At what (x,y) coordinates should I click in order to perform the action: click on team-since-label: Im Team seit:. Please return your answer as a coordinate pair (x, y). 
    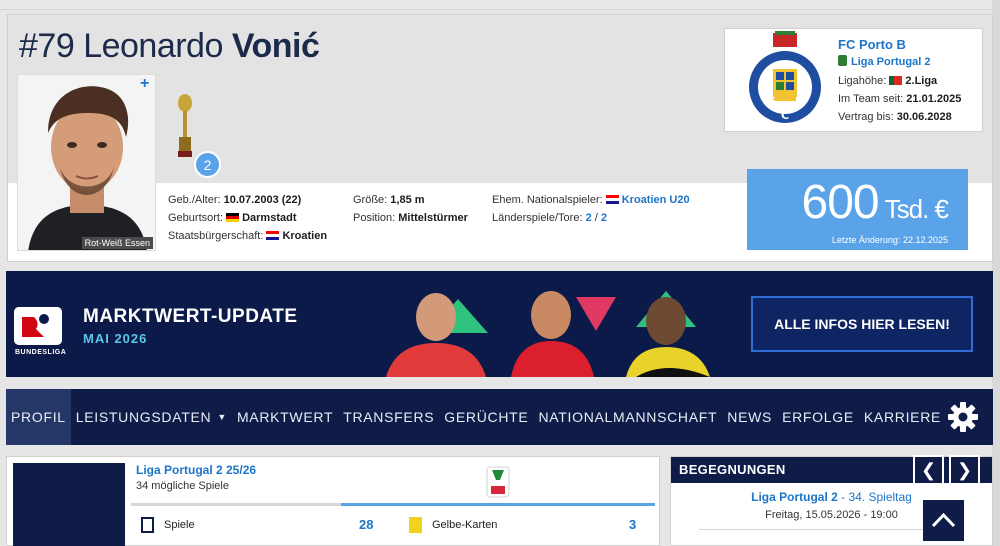
    Looking at the image, I should click on (871, 99).